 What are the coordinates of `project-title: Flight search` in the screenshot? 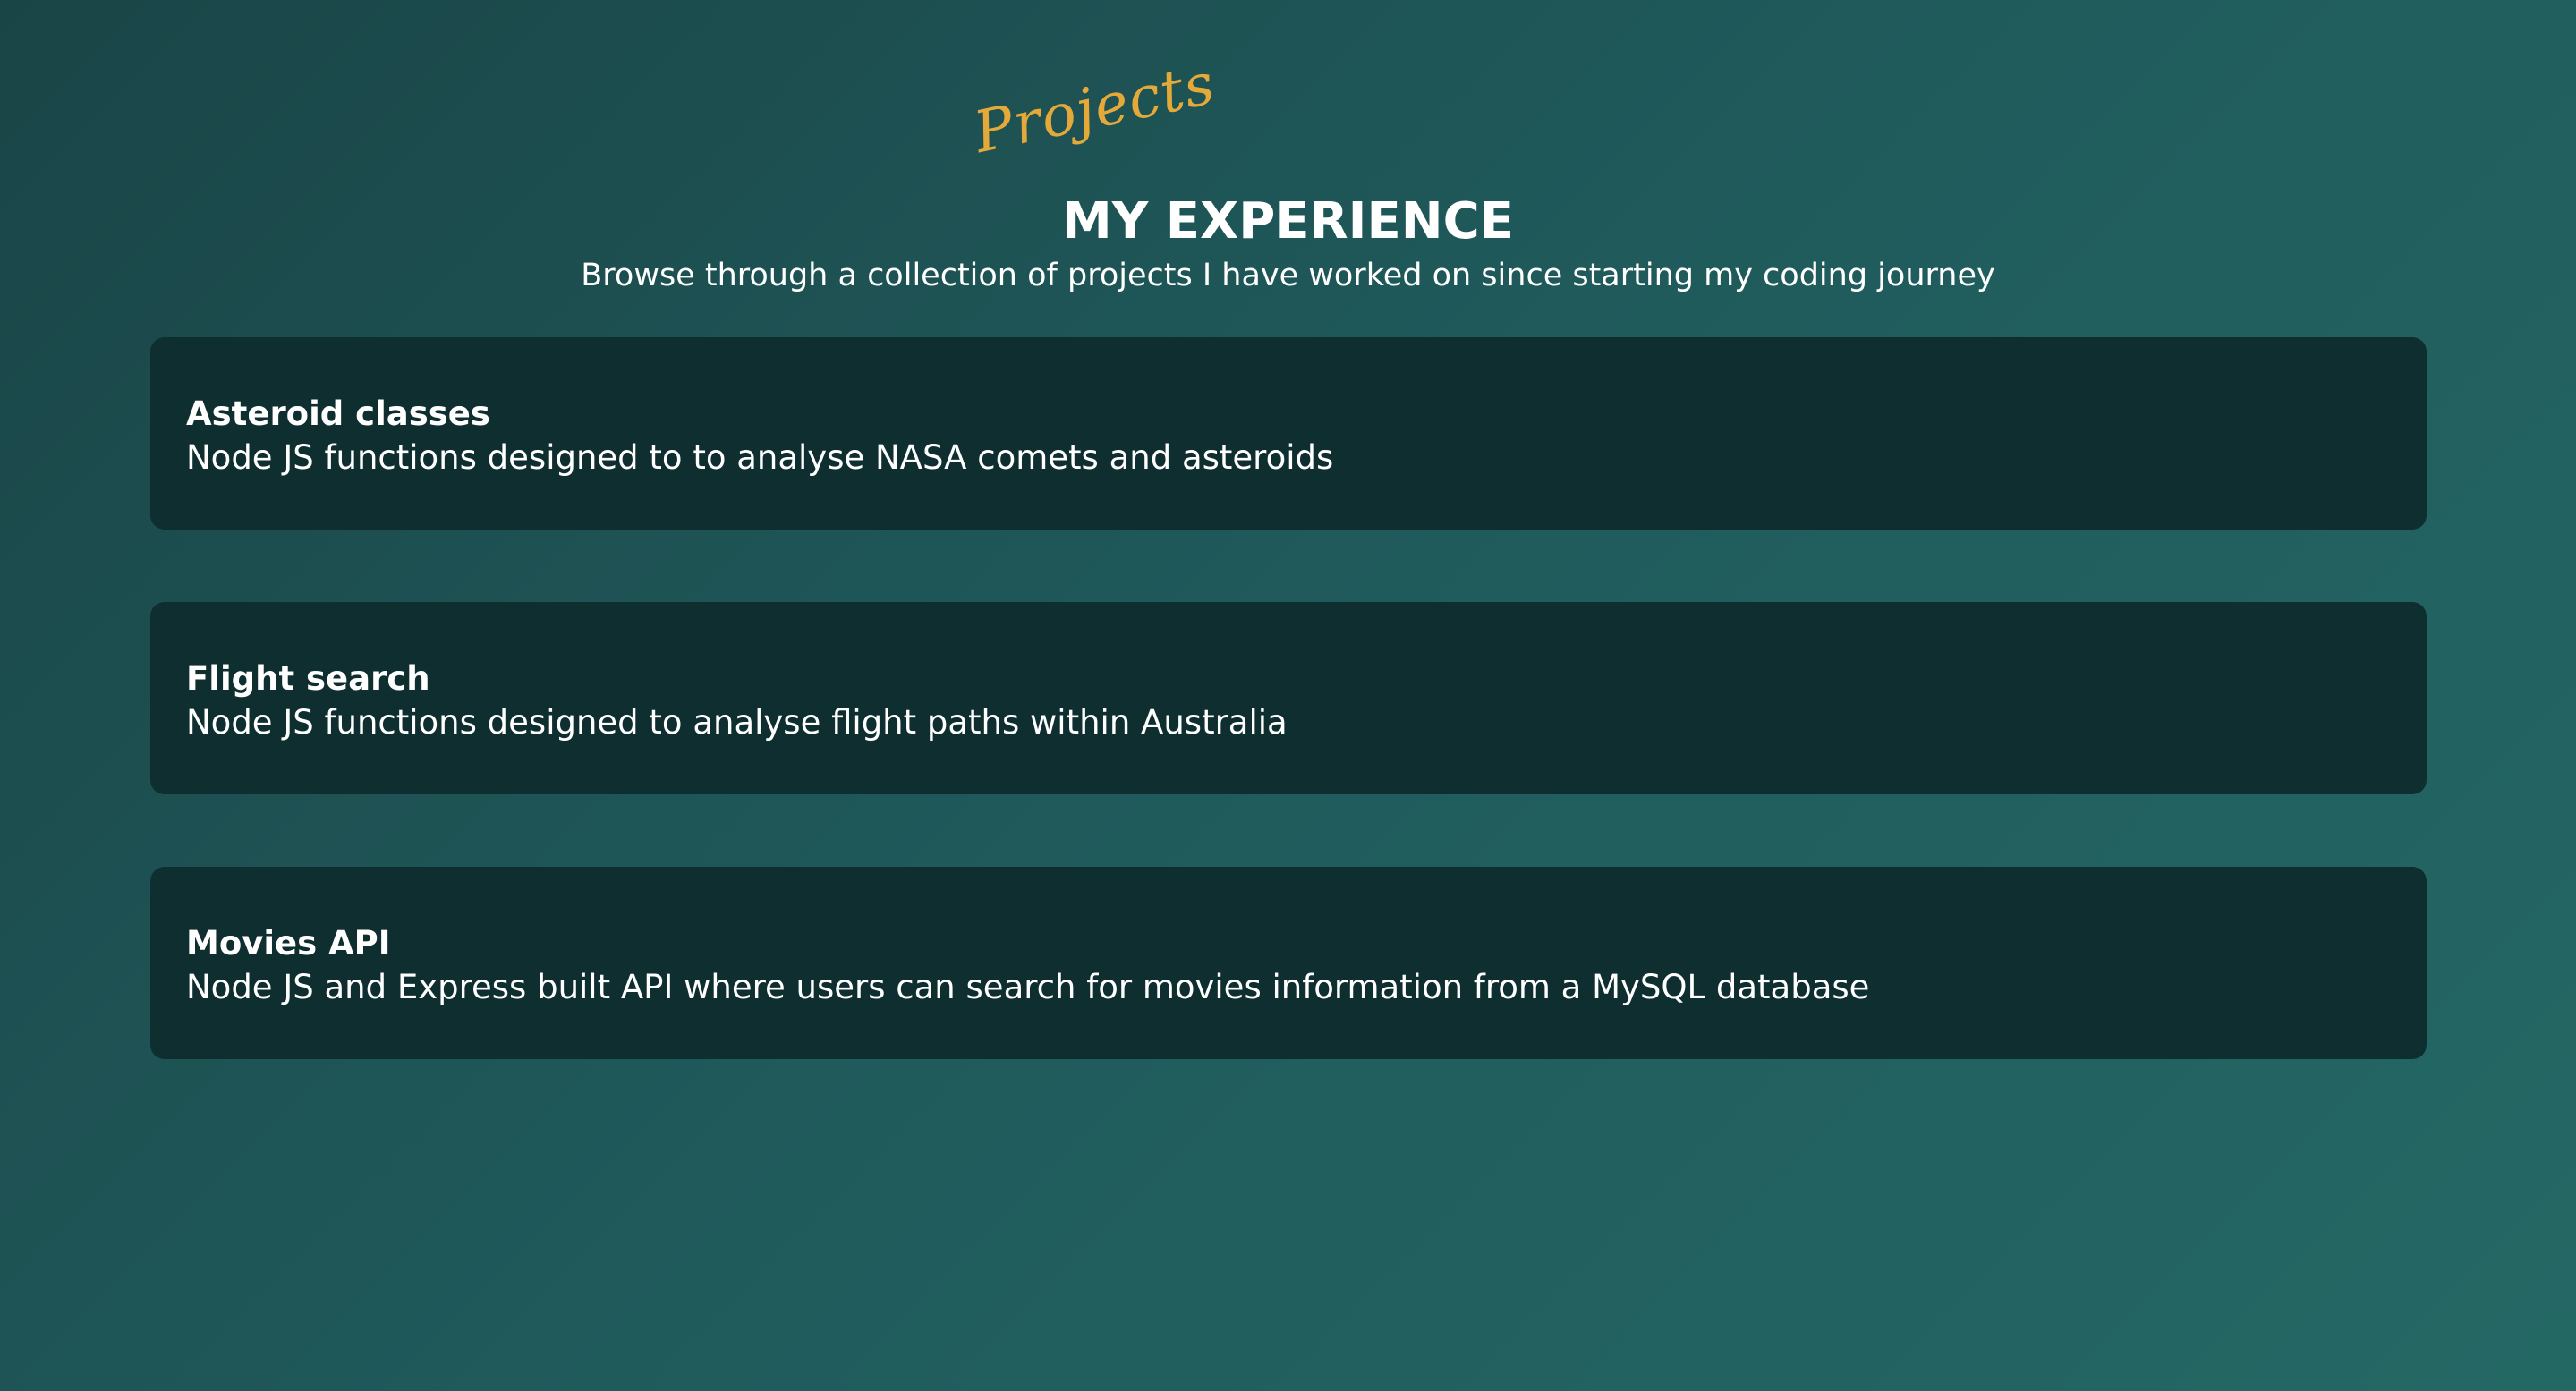 It's located at (308, 678).